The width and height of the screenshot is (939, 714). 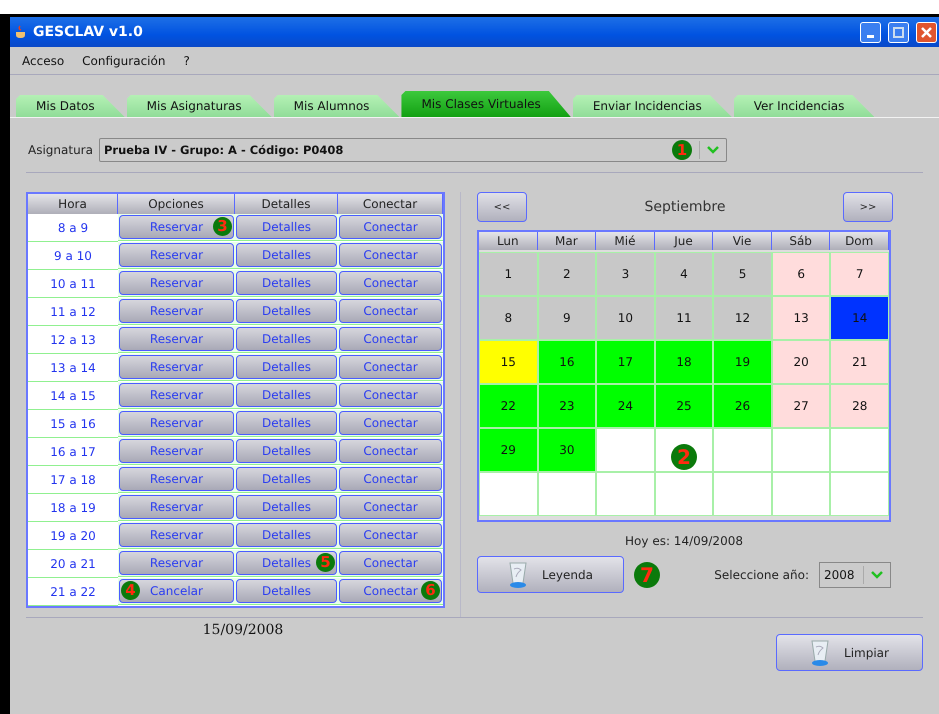 What do you see at coordinates (625, 362) in the screenshot?
I see `day-cell: 17` at bounding box center [625, 362].